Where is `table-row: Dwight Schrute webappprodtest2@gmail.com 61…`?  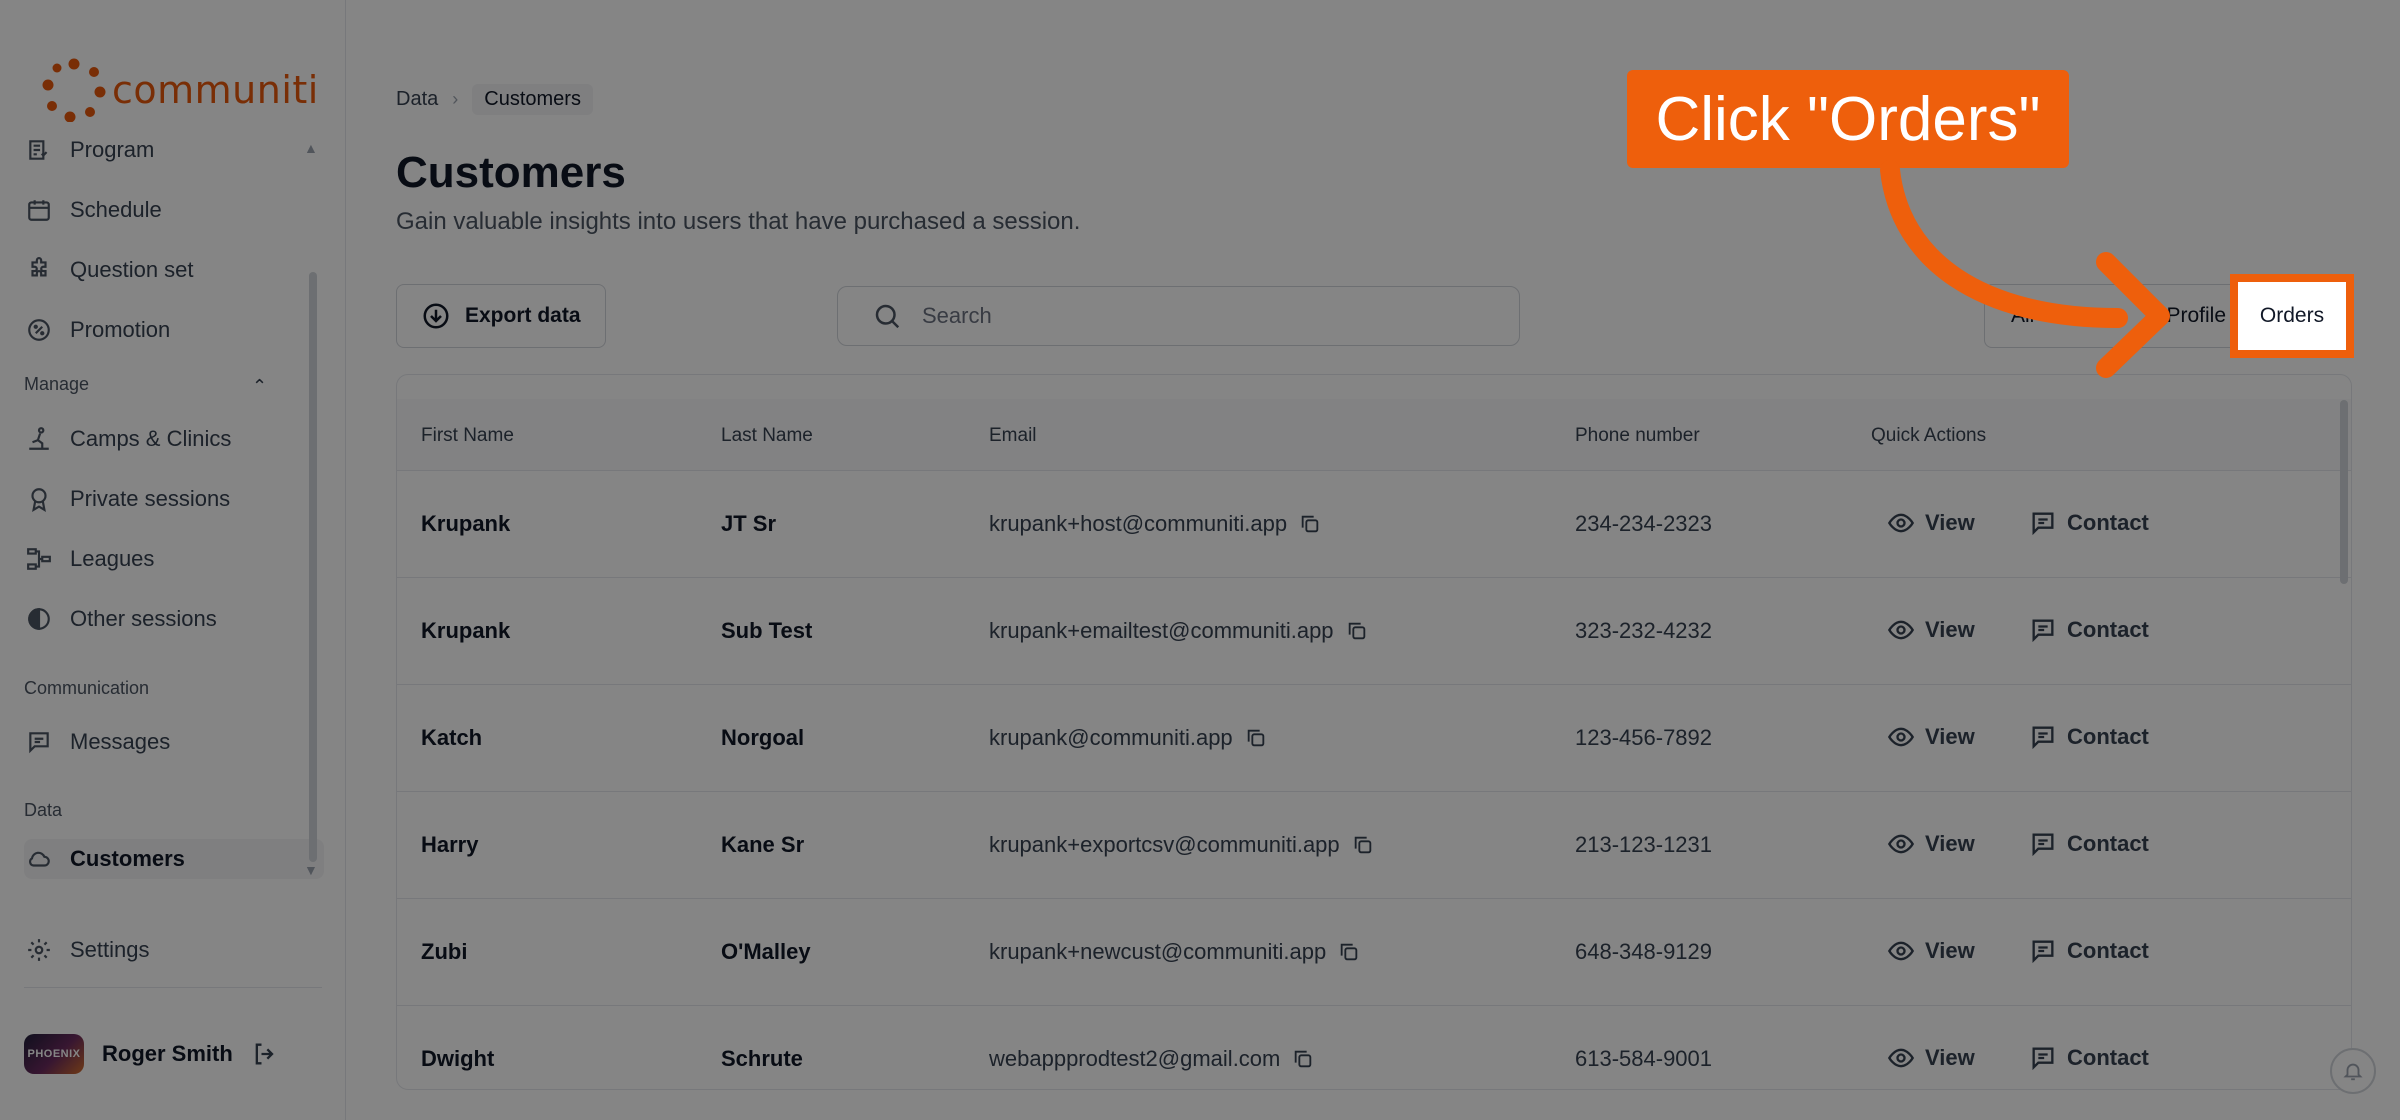
table-row: Dwight Schrute webappprodtest2@gmail.com 61… is located at coordinates (1374, 1047).